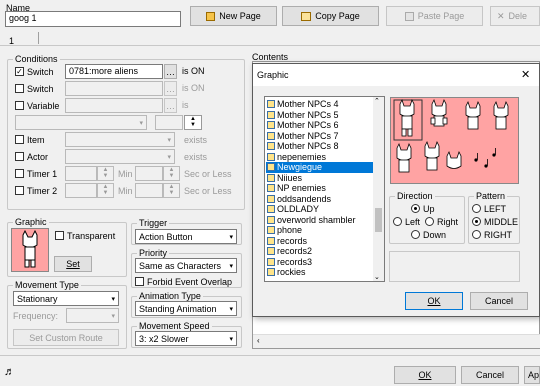 This screenshot has height=386, width=540. I want to click on file-list-item: phone, so click(320, 230).